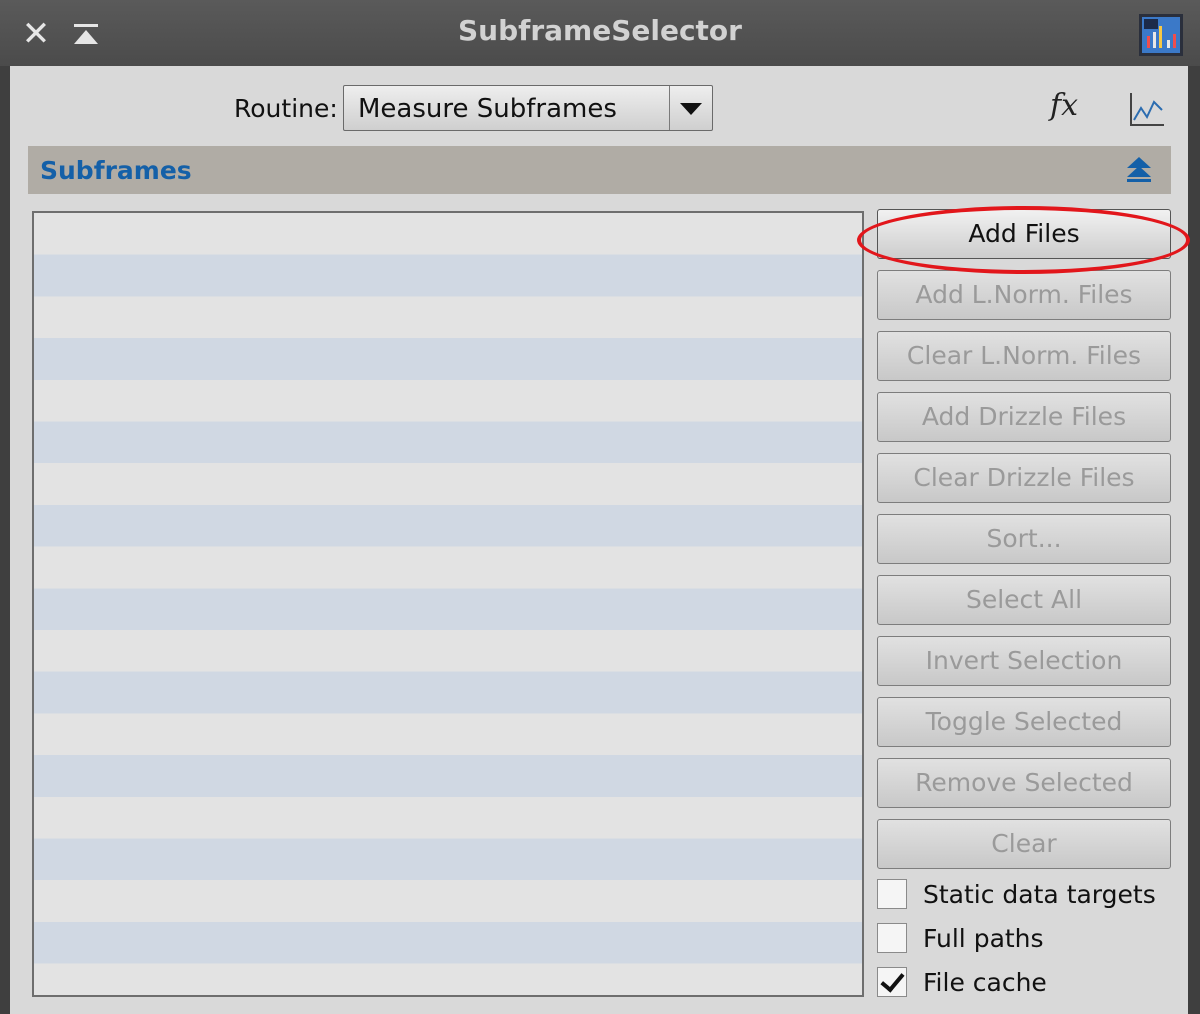  What do you see at coordinates (1139, 170) in the screenshot?
I see `collapse-icon` at bounding box center [1139, 170].